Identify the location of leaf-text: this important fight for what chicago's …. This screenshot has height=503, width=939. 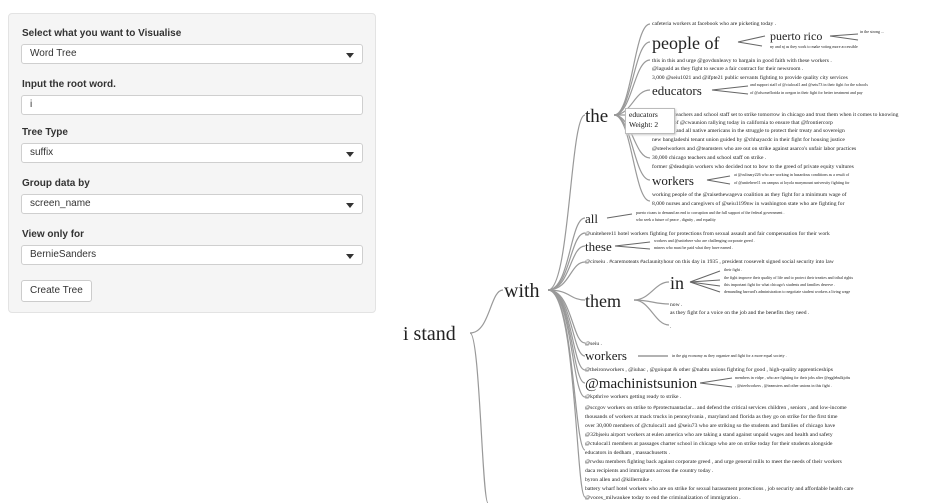
(779, 284).